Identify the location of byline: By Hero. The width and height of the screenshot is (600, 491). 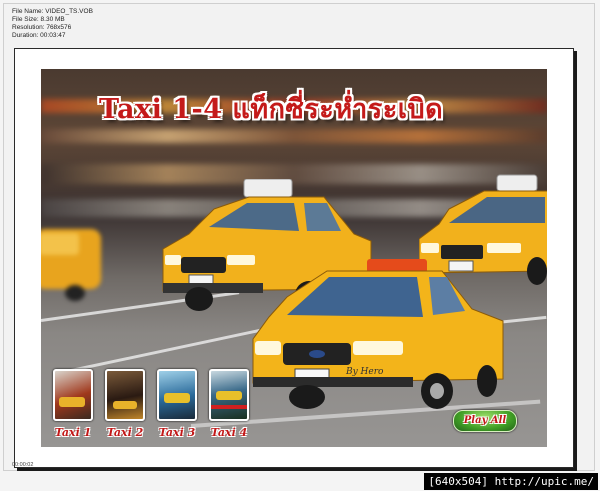
(365, 372).